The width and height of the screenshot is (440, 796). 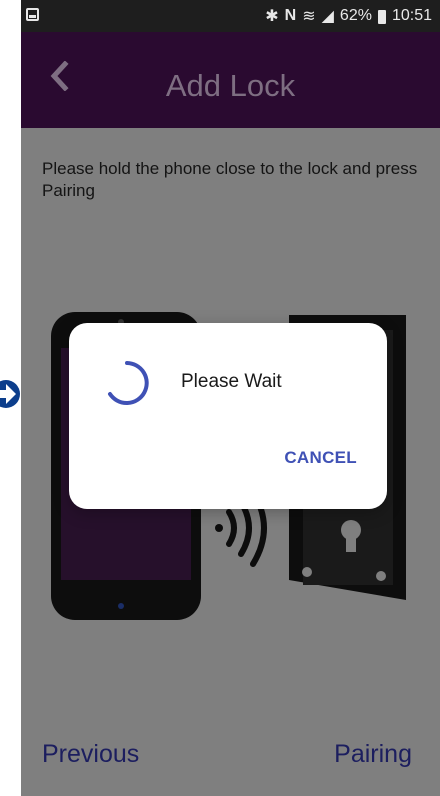 What do you see at coordinates (381, 17) in the screenshot?
I see `battery-icon` at bounding box center [381, 17].